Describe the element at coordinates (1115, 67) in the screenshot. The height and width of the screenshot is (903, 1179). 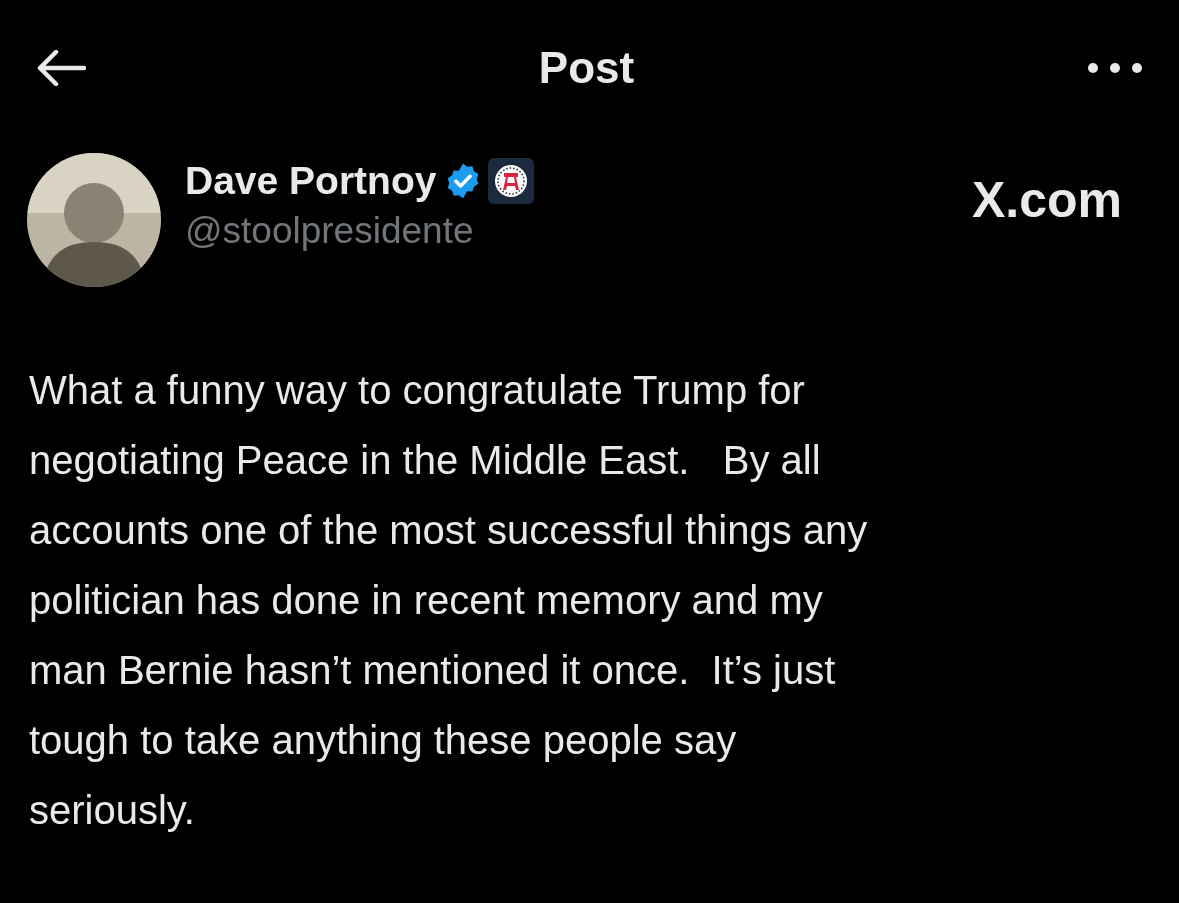
I see `more-icon` at that location.